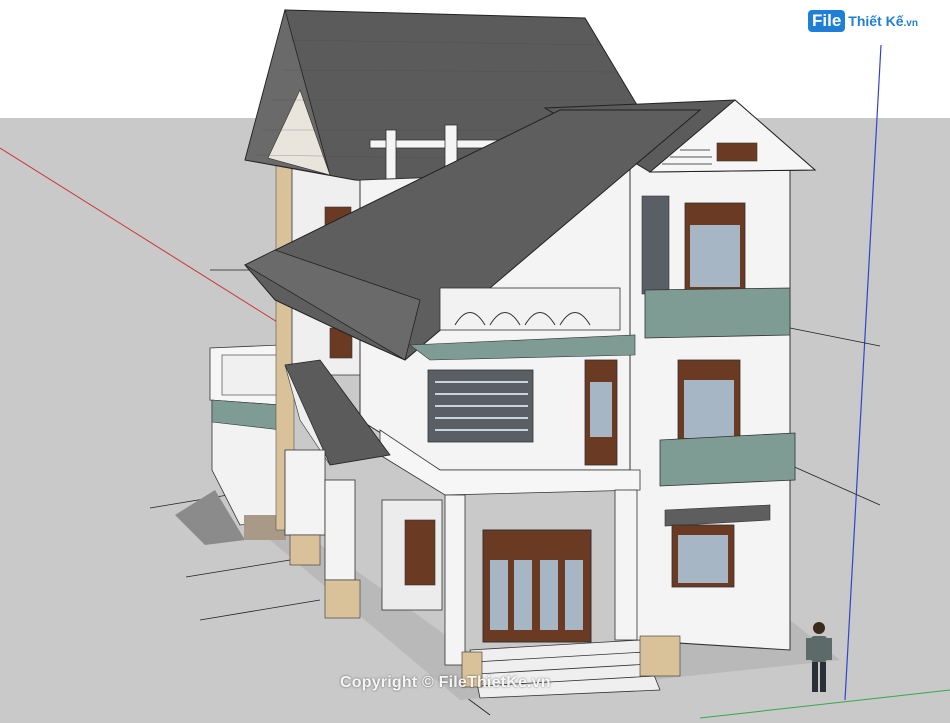 This screenshot has height=723, width=950. Describe the element at coordinates (737, 152) in the screenshot. I see `gable-vent` at that location.